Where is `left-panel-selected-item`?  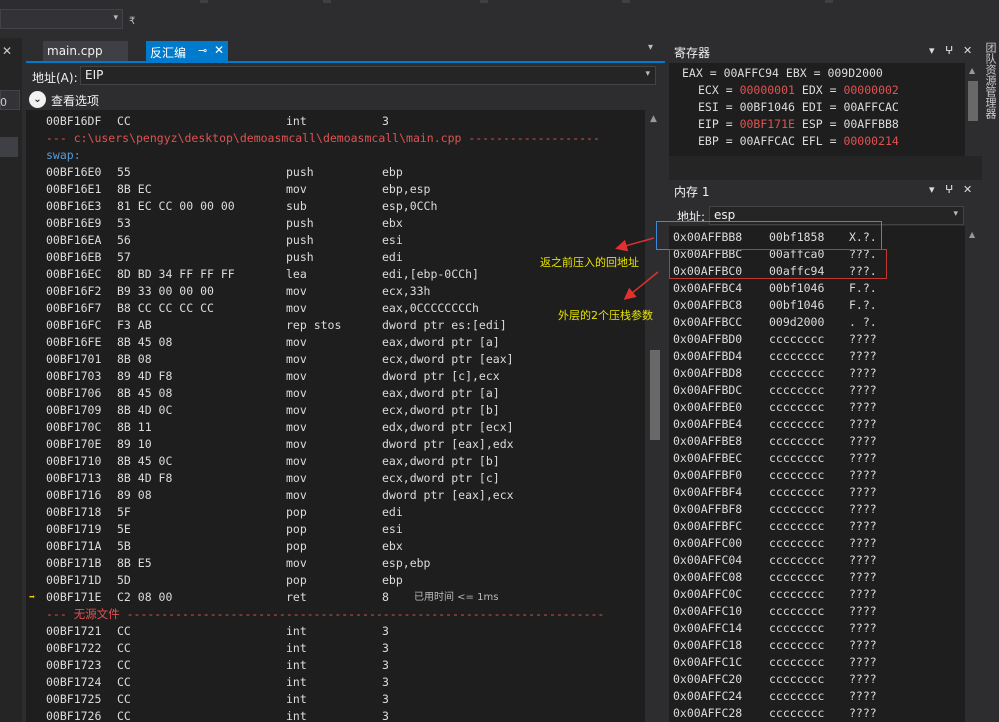
left-panel-selected-item is located at coordinates (9, 147).